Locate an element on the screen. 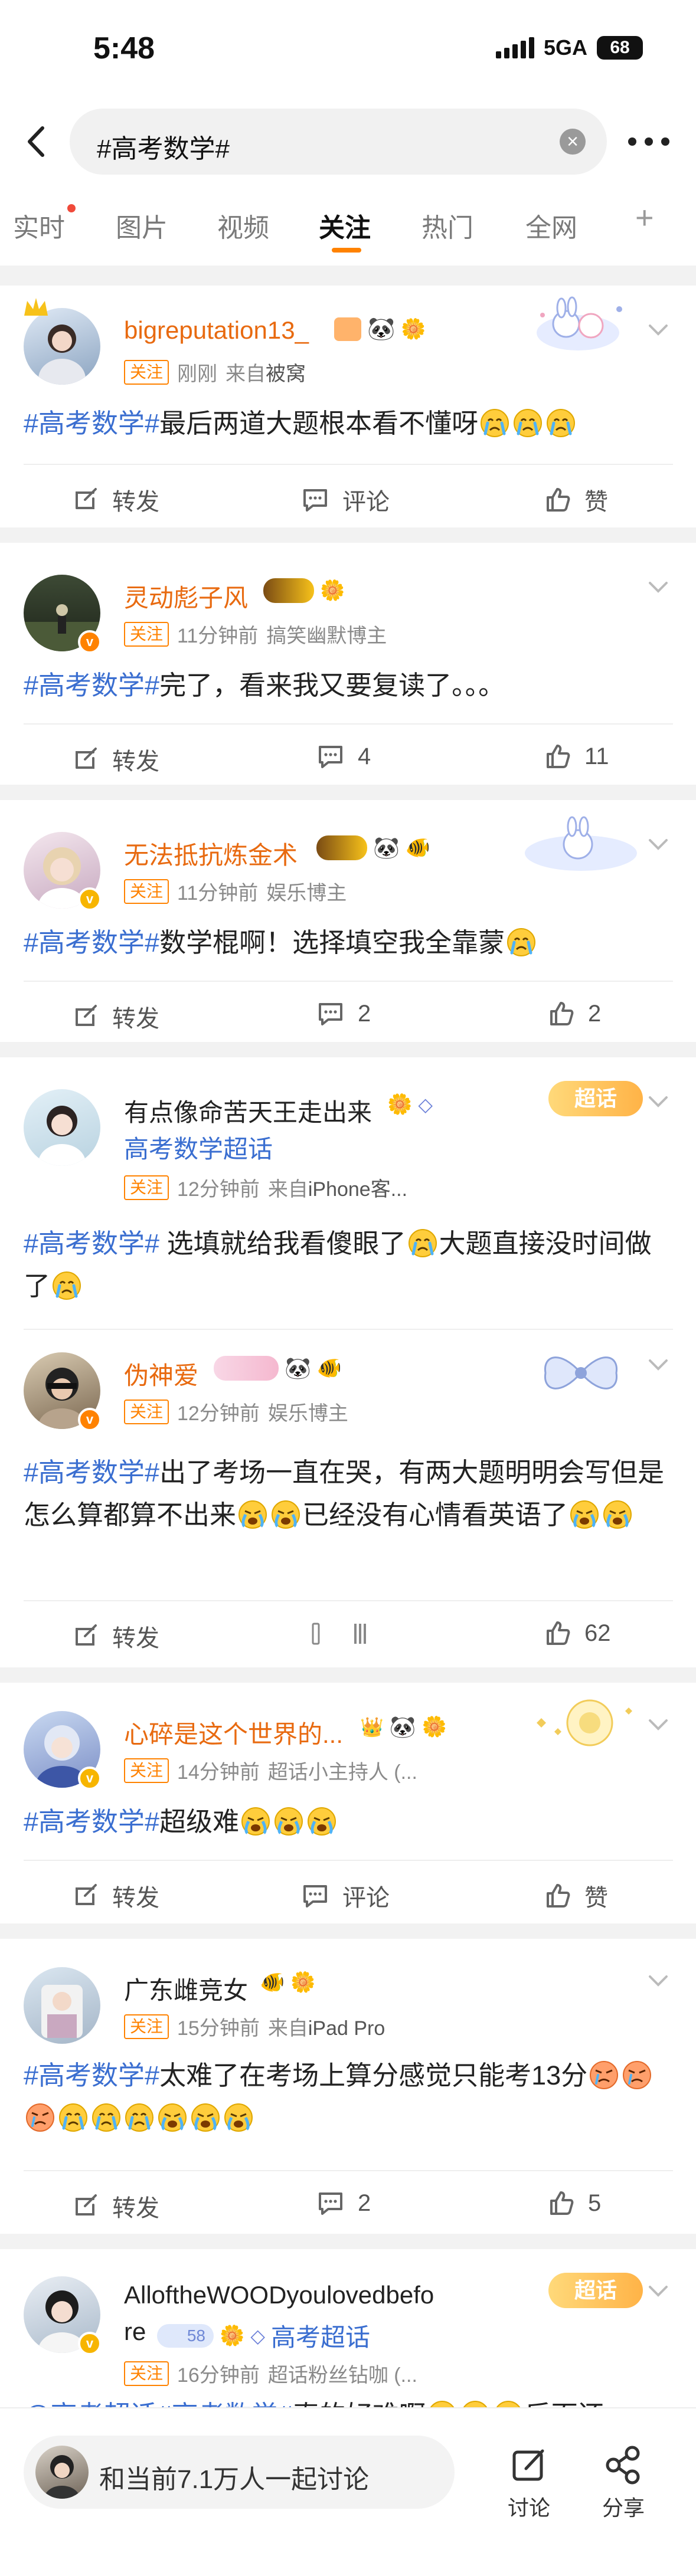  post-actions: 转发 4 11 is located at coordinates (348, 757).